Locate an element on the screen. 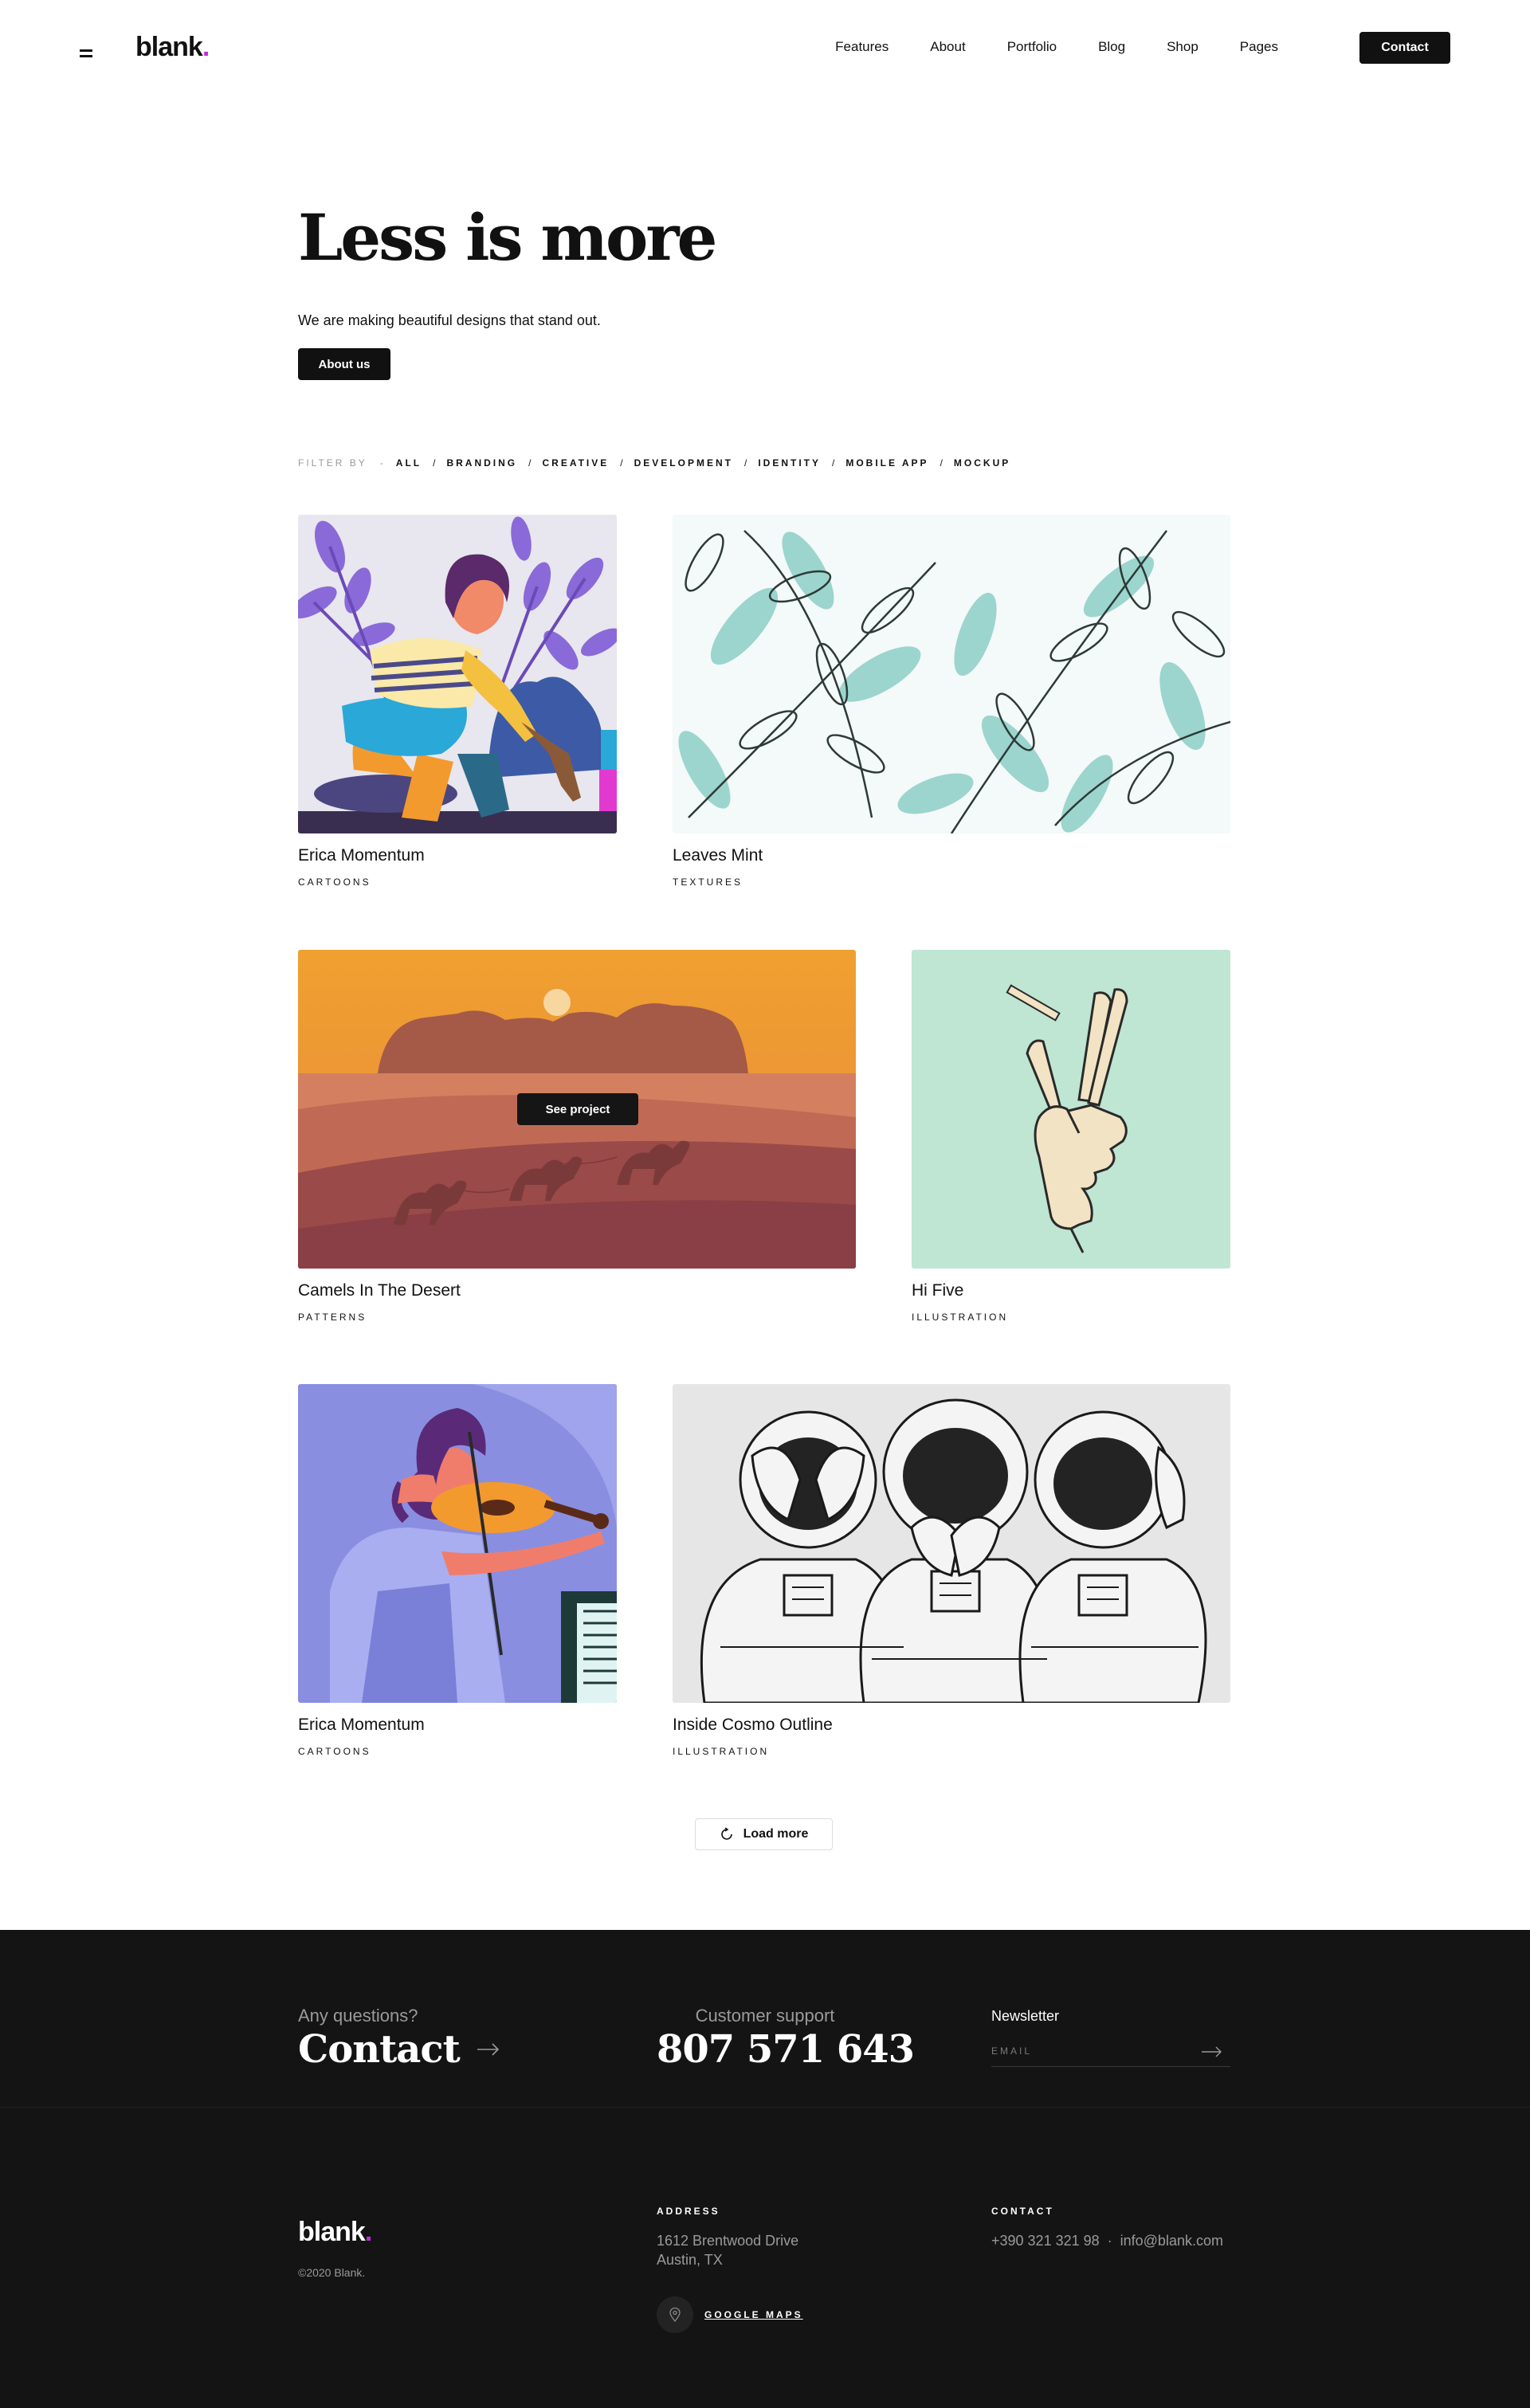 The width and height of the screenshot is (1530, 2408). google-maps-link: GOOGLE MAPS is located at coordinates (730, 2314).